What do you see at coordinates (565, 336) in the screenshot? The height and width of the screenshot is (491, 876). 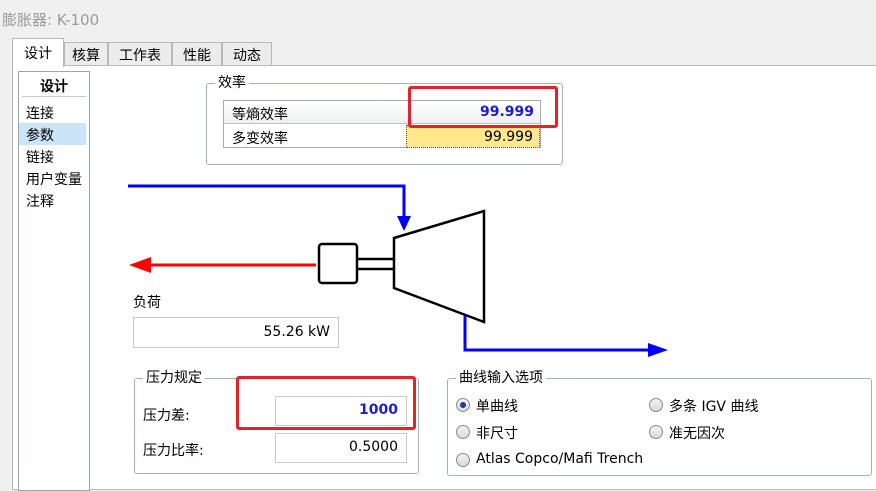 I see `product-stream-arrow` at bounding box center [565, 336].